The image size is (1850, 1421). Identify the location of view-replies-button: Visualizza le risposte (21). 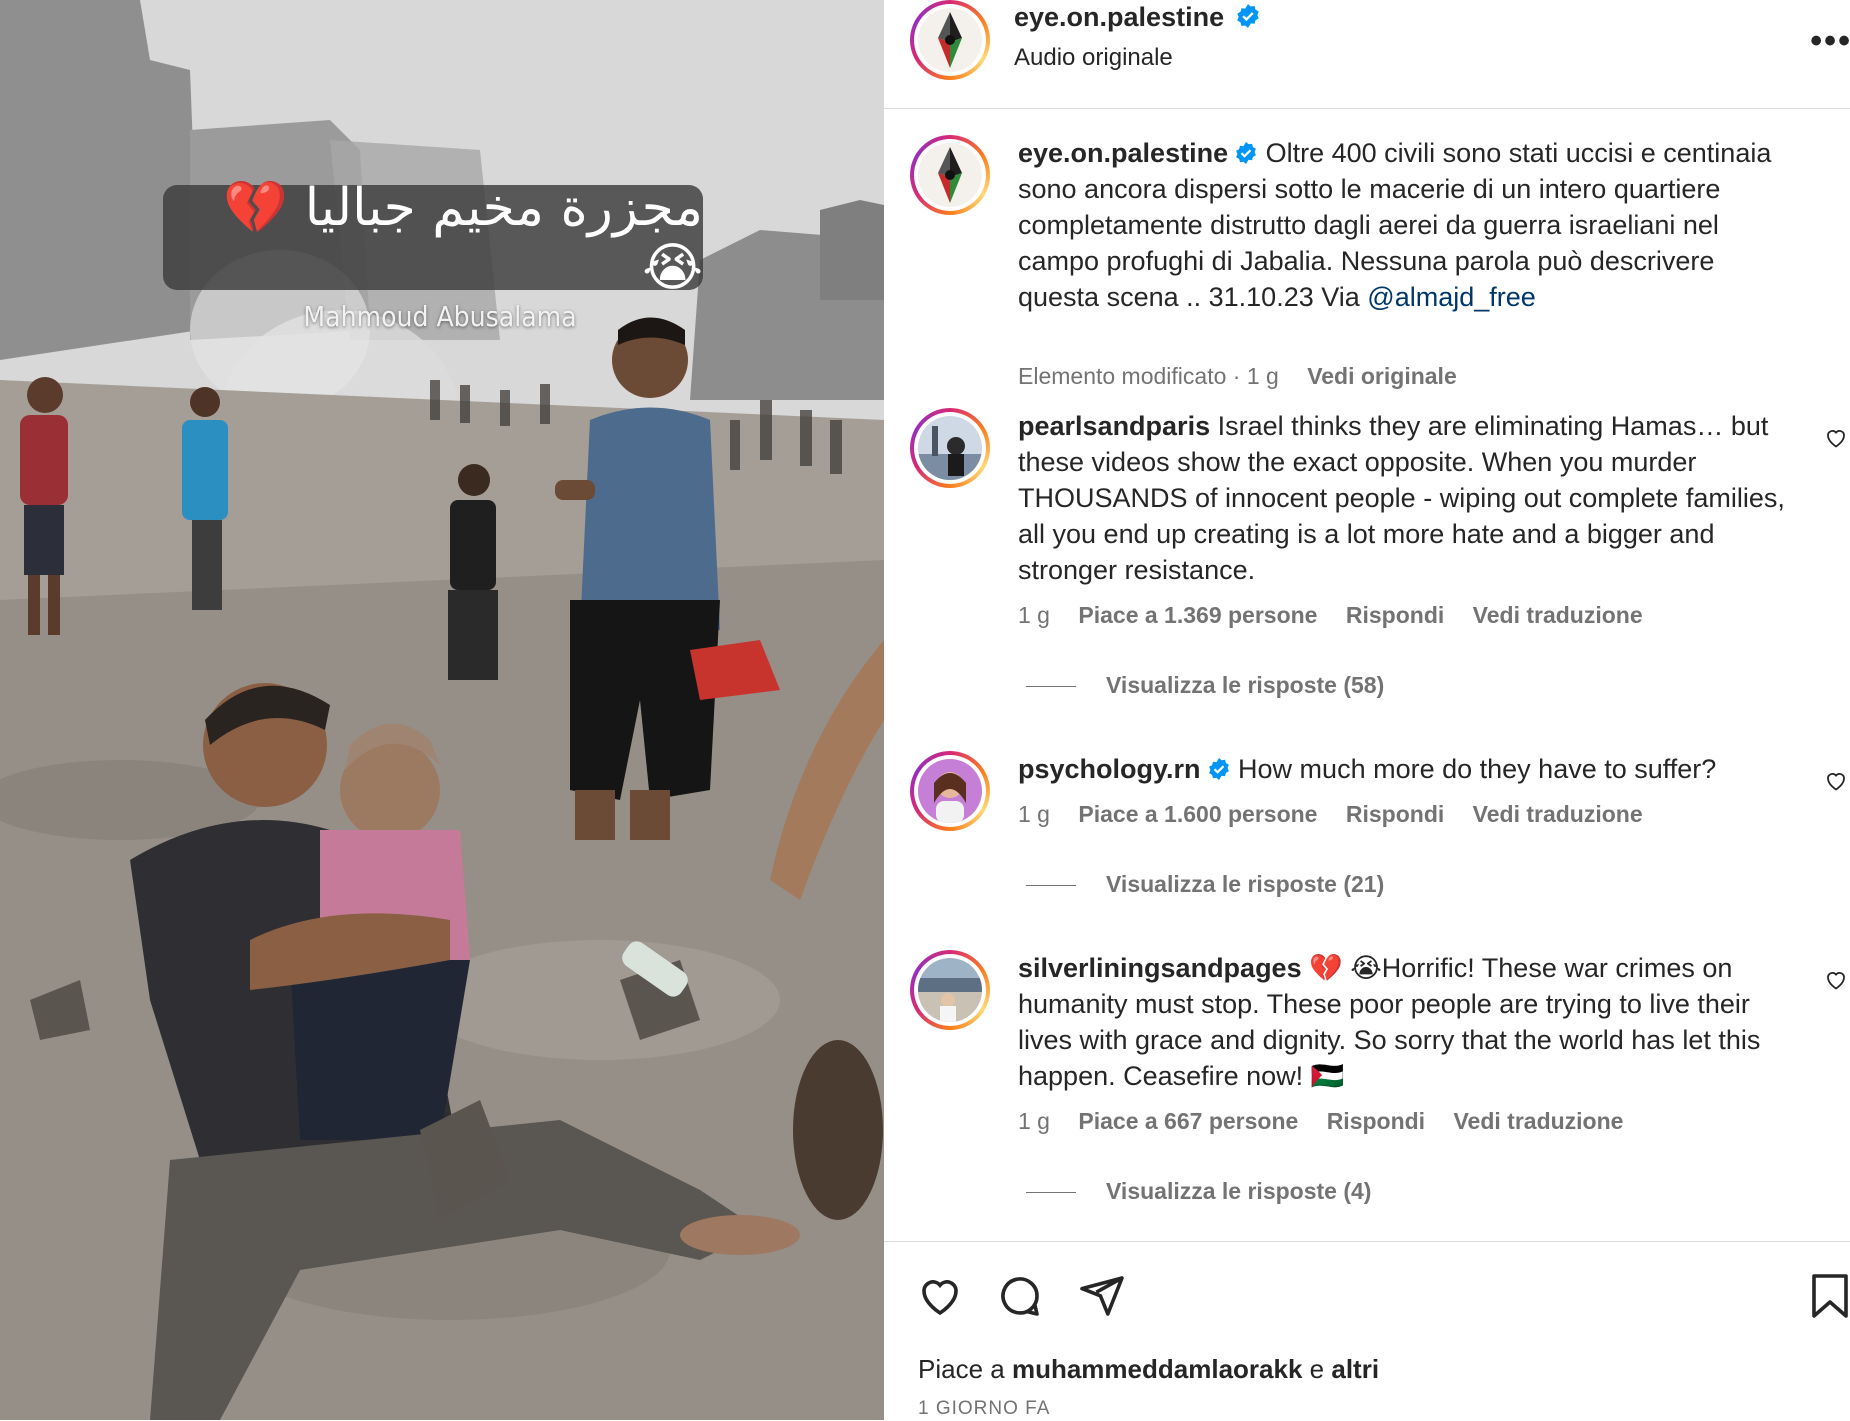
(1205, 884).